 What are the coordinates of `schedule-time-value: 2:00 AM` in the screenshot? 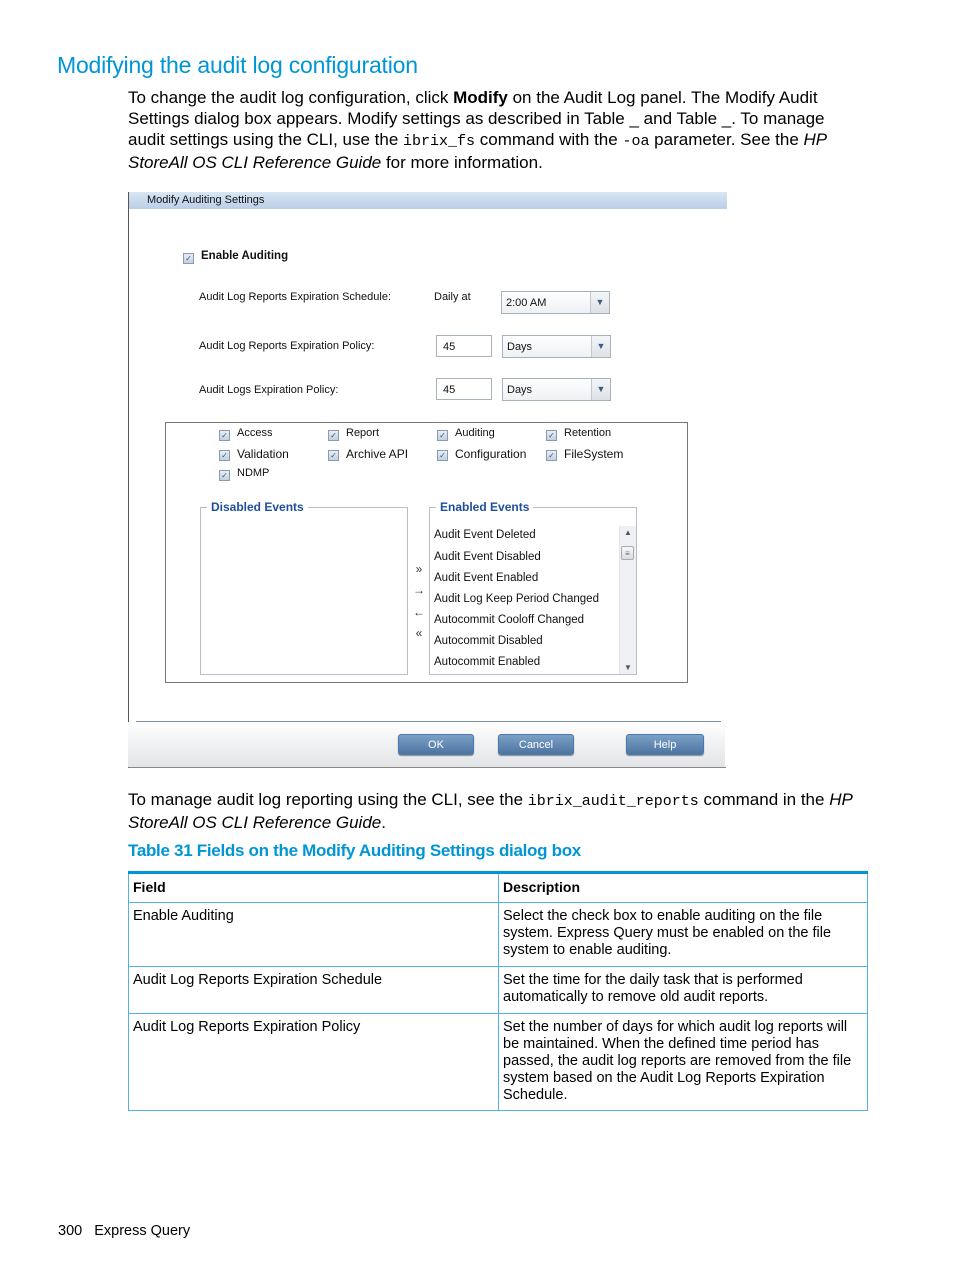 It's located at (526, 303).